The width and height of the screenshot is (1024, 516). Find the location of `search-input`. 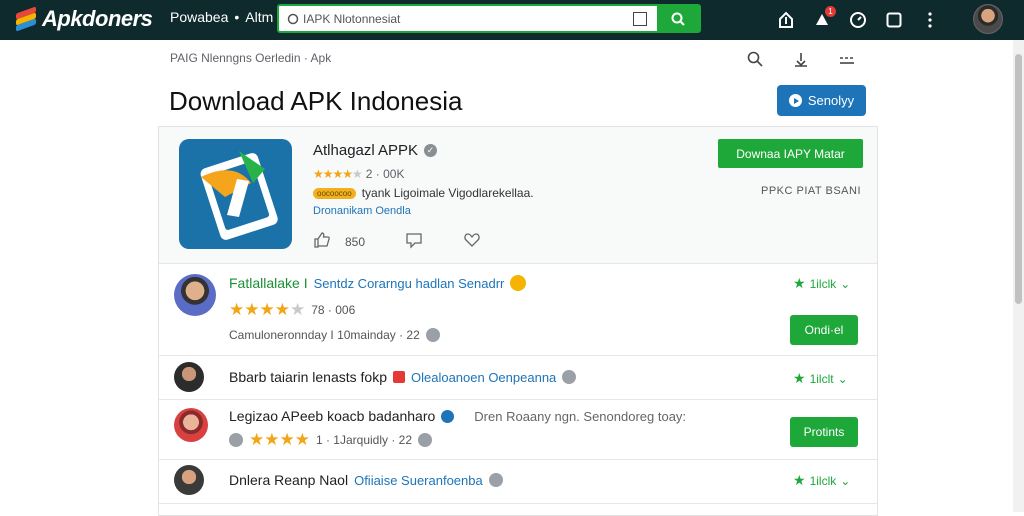

search-input is located at coordinates (468, 18).